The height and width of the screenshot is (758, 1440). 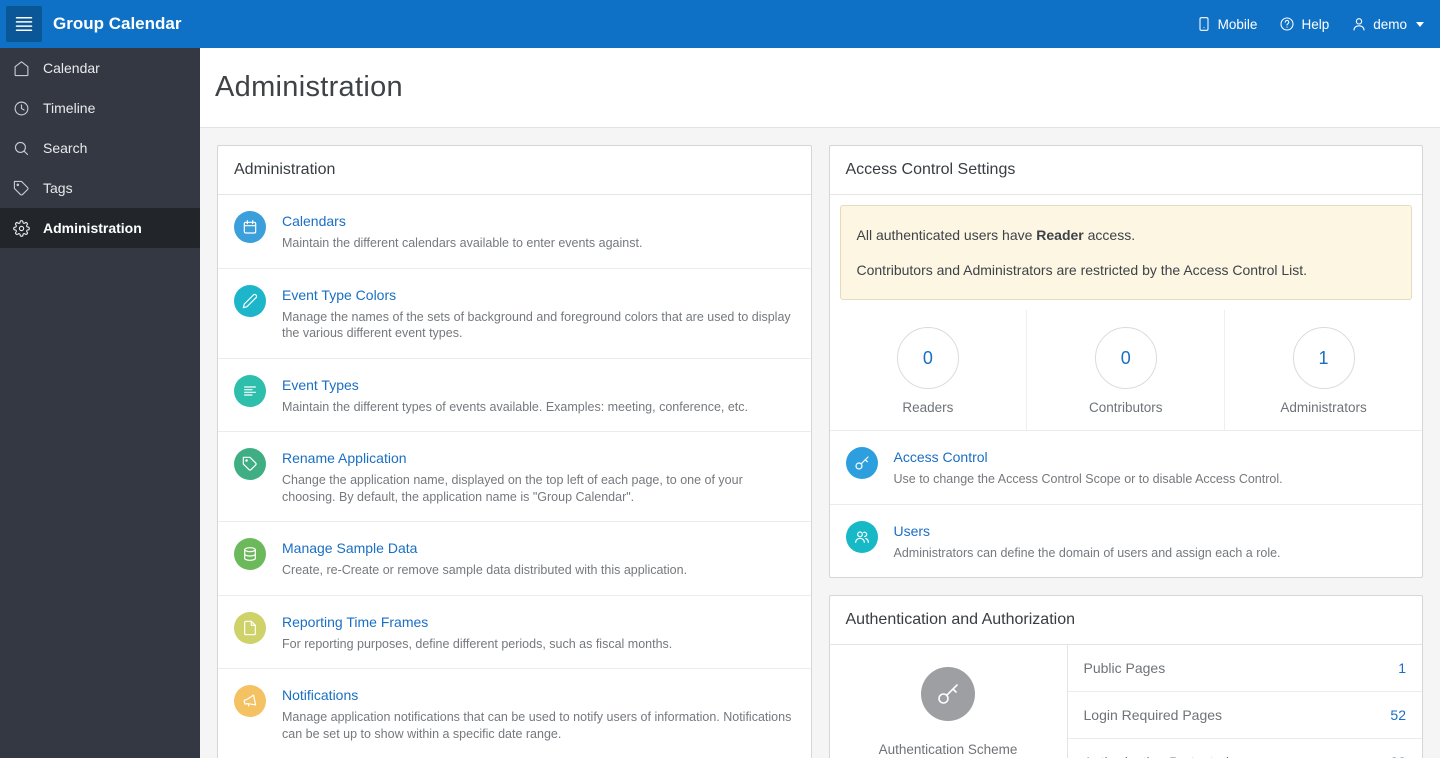 What do you see at coordinates (100, 148) in the screenshot?
I see `sidebar-item-search: Search` at bounding box center [100, 148].